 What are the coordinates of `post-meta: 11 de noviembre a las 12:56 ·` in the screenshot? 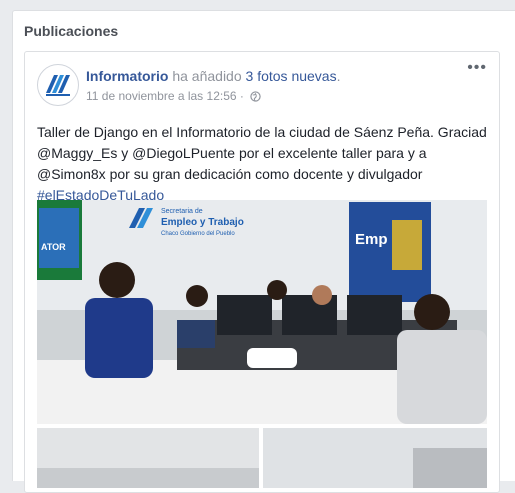 It's located at (173, 97).